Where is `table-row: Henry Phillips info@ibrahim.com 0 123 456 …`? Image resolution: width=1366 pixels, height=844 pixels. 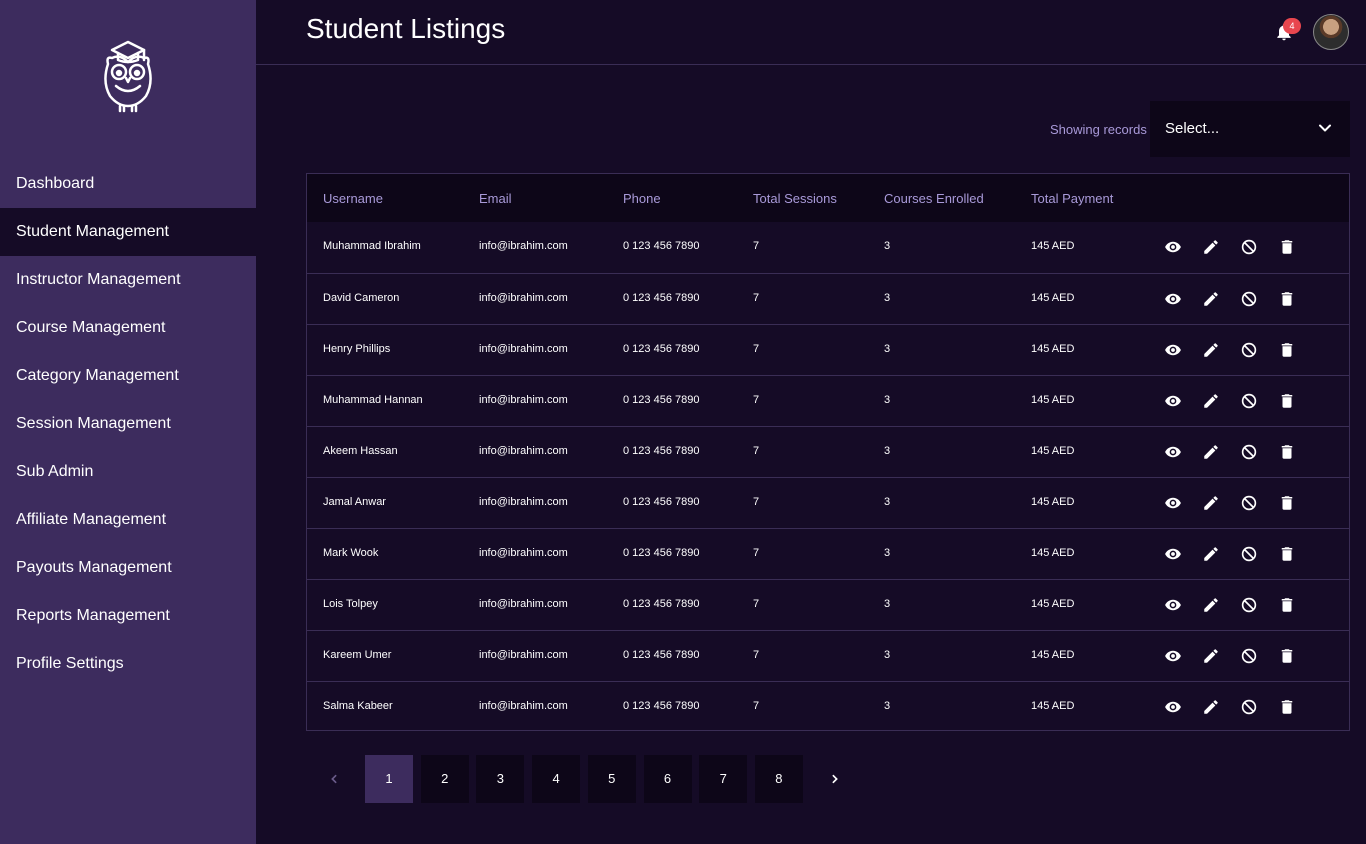
table-row: Henry Phillips info@ibrahim.com 0 123 456 … is located at coordinates (828, 349).